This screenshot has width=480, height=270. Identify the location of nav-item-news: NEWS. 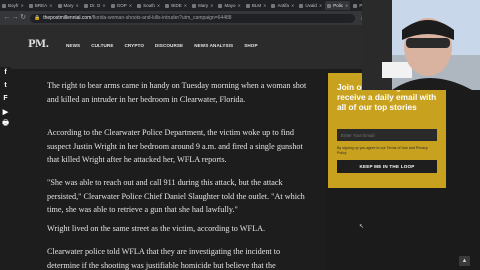
(73, 45).